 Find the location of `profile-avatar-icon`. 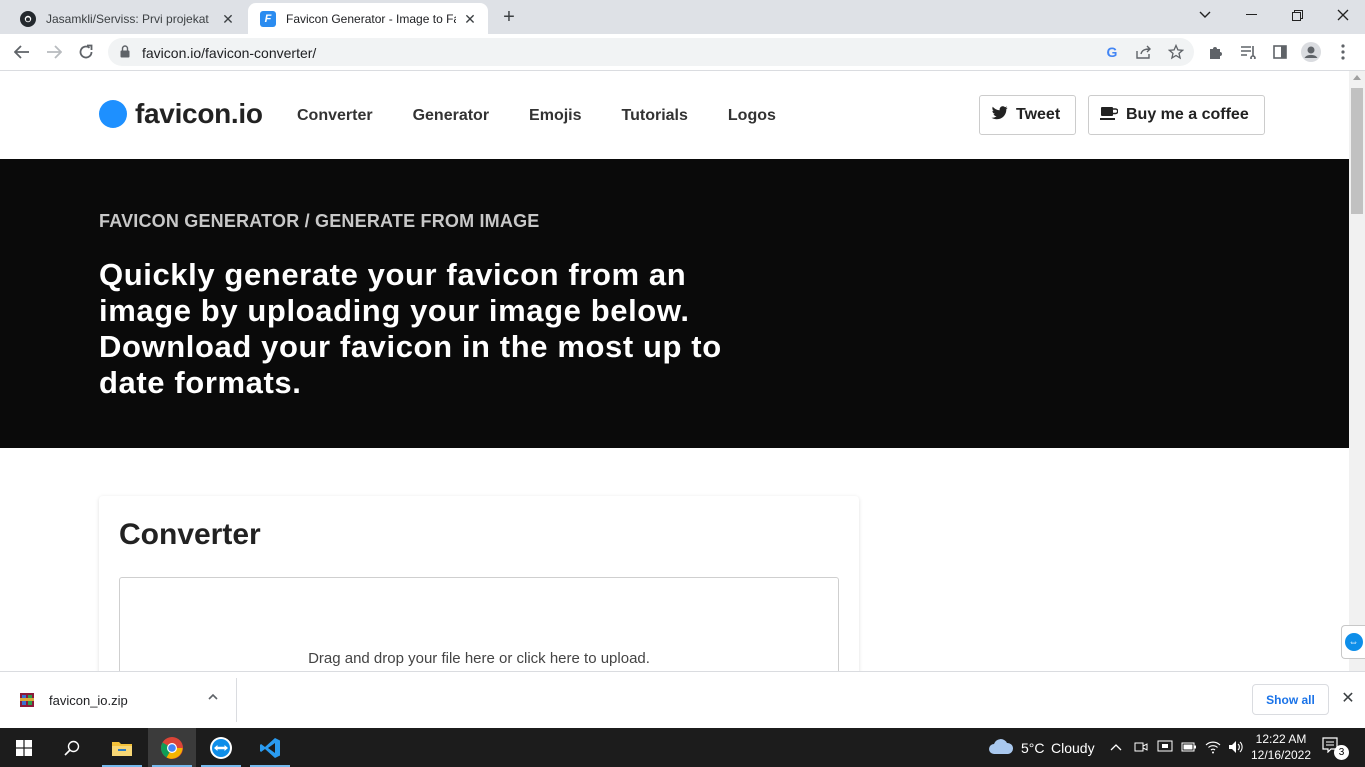

profile-avatar-icon is located at coordinates (1311, 52).